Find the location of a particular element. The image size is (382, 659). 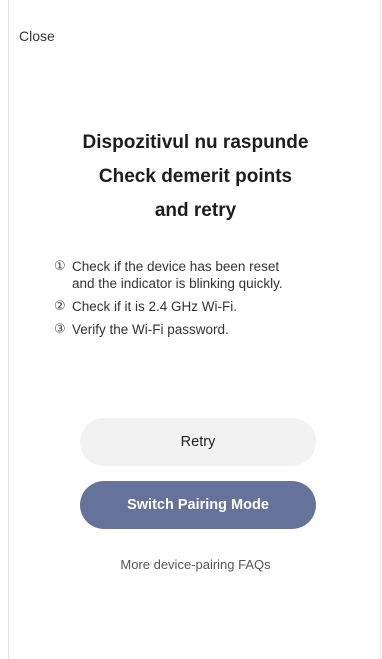

switch-pairing-mode-button: Switch Pairing Mode is located at coordinates (198, 505).